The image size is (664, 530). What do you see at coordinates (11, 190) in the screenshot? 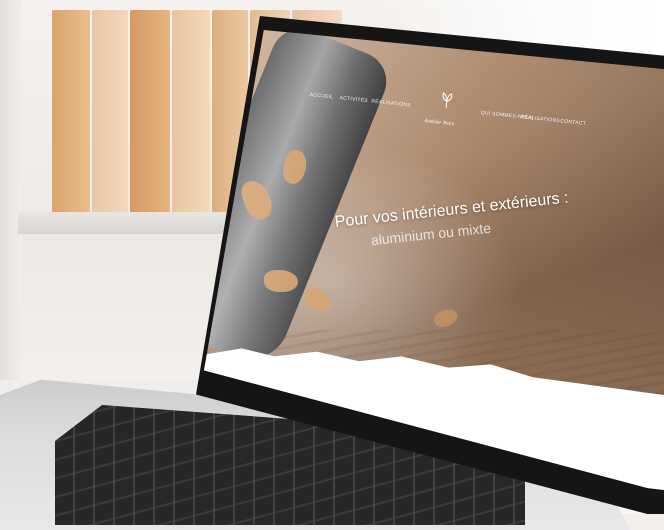
I see `bookshelf-side` at bounding box center [11, 190].